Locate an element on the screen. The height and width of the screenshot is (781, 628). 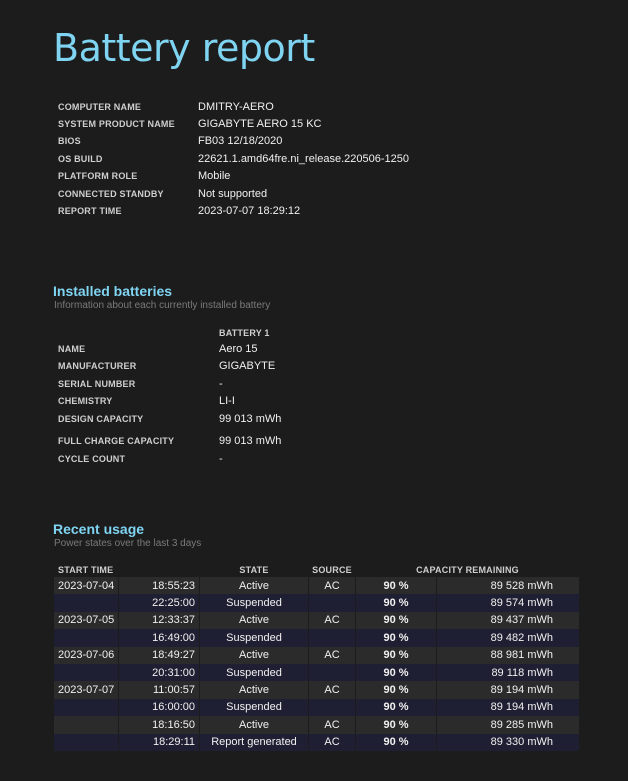
battery-label: NAME is located at coordinates (72, 348).